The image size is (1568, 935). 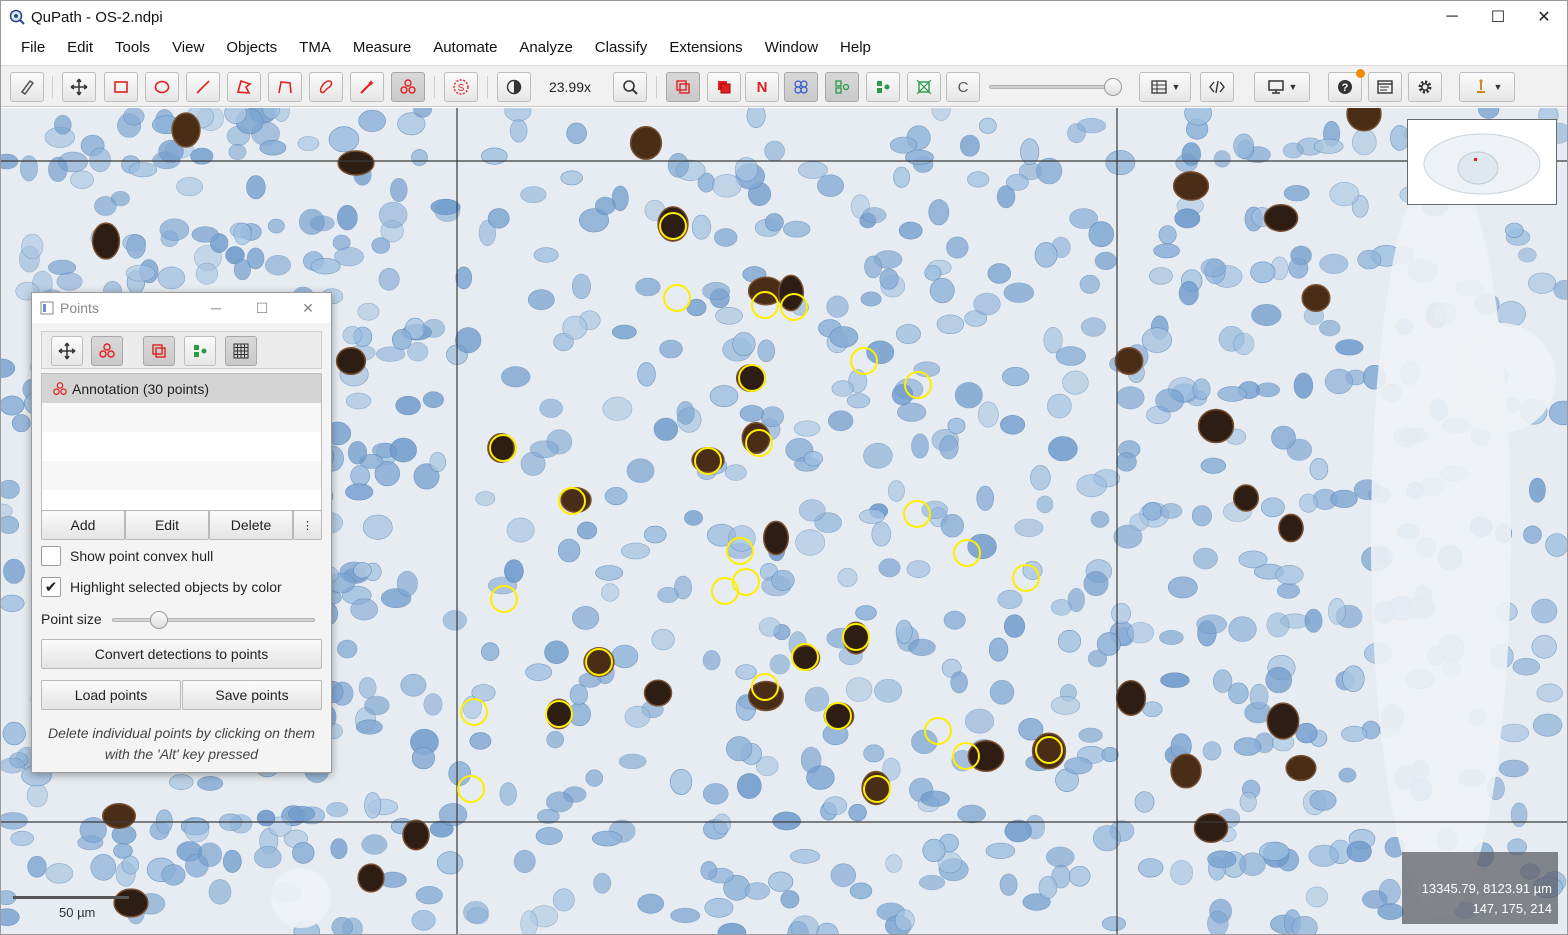 What do you see at coordinates (465, 48) in the screenshot?
I see `menu-automate: Automate` at bounding box center [465, 48].